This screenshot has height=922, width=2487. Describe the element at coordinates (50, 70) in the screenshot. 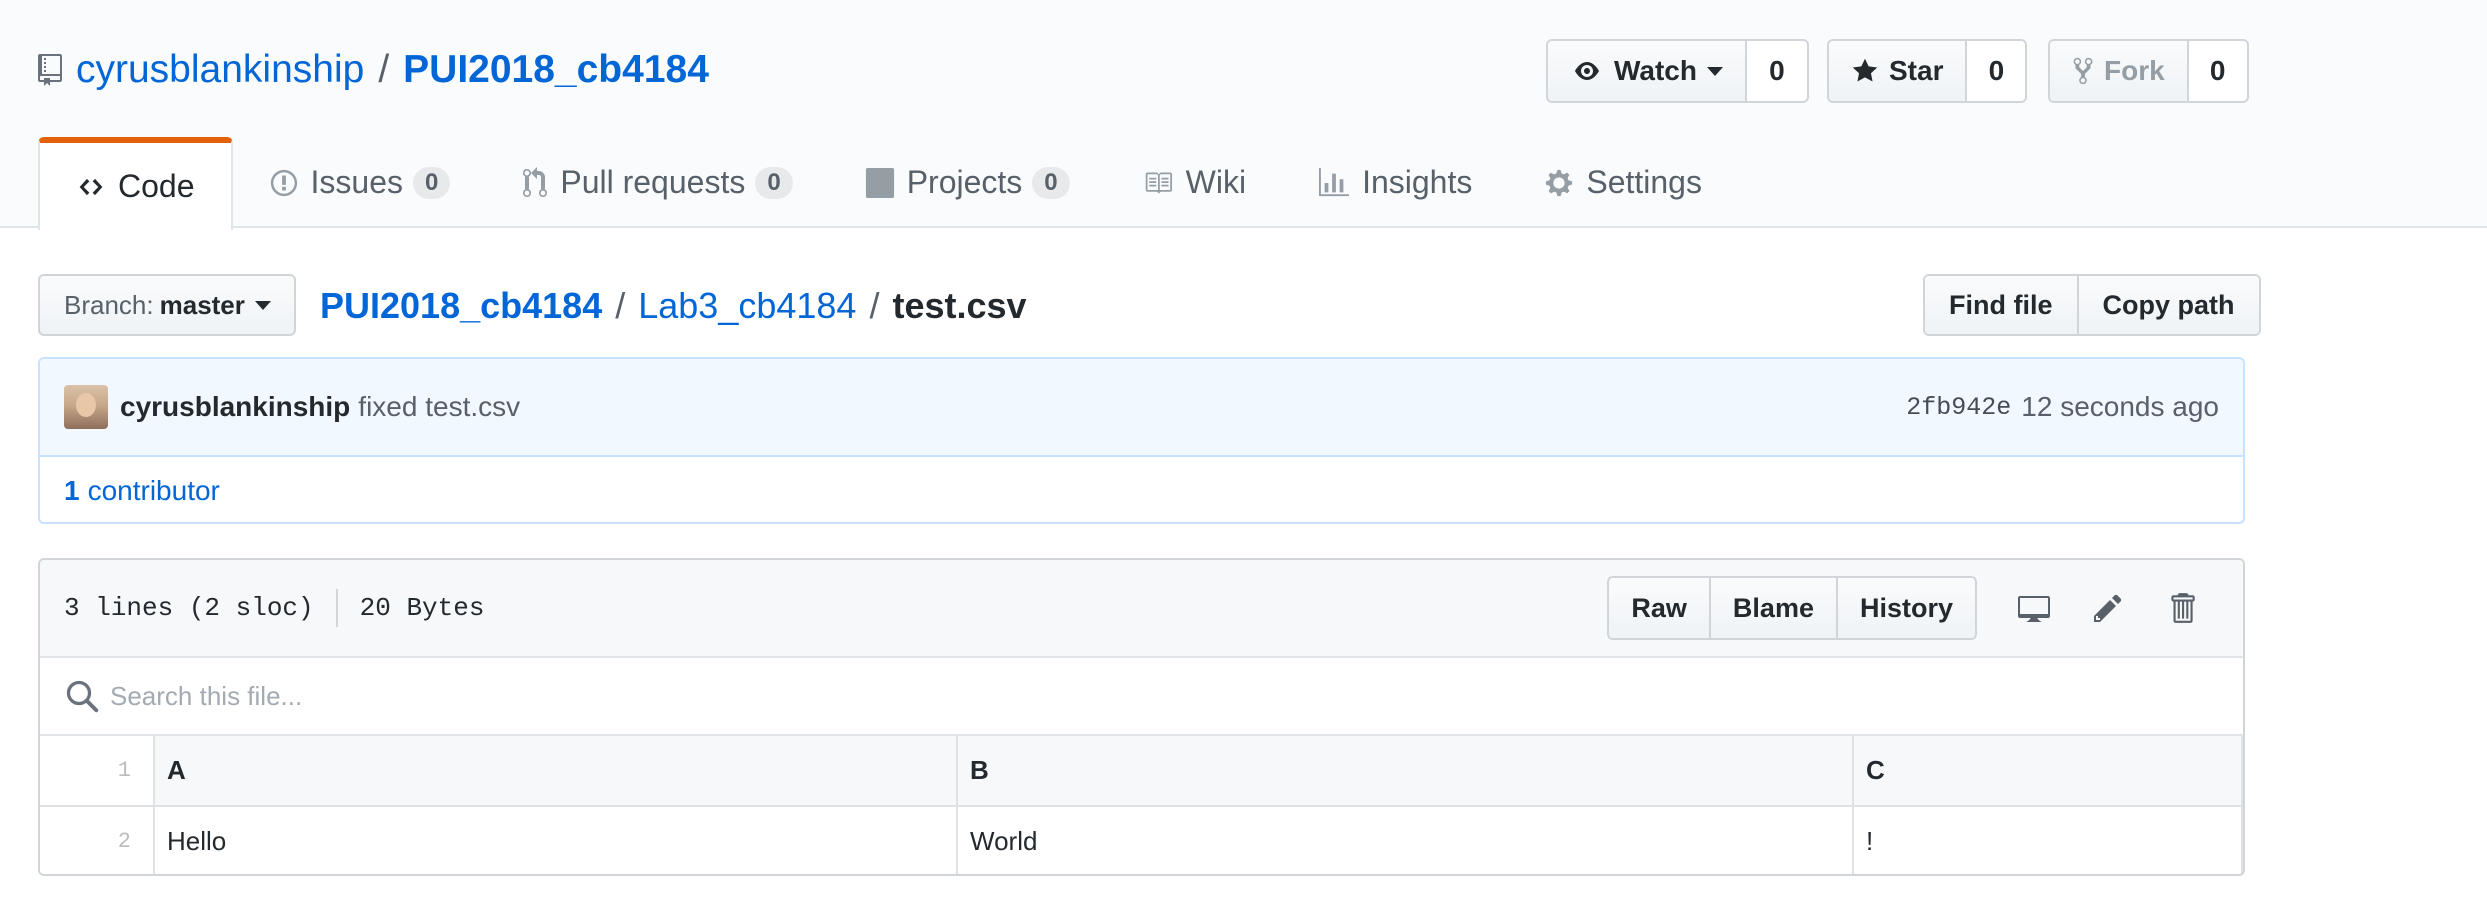

I see `repo-icon` at that location.